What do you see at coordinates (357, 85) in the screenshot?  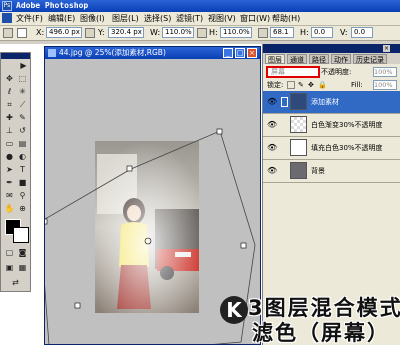 I see `fill-label: Fill:` at bounding box center [357, 85].